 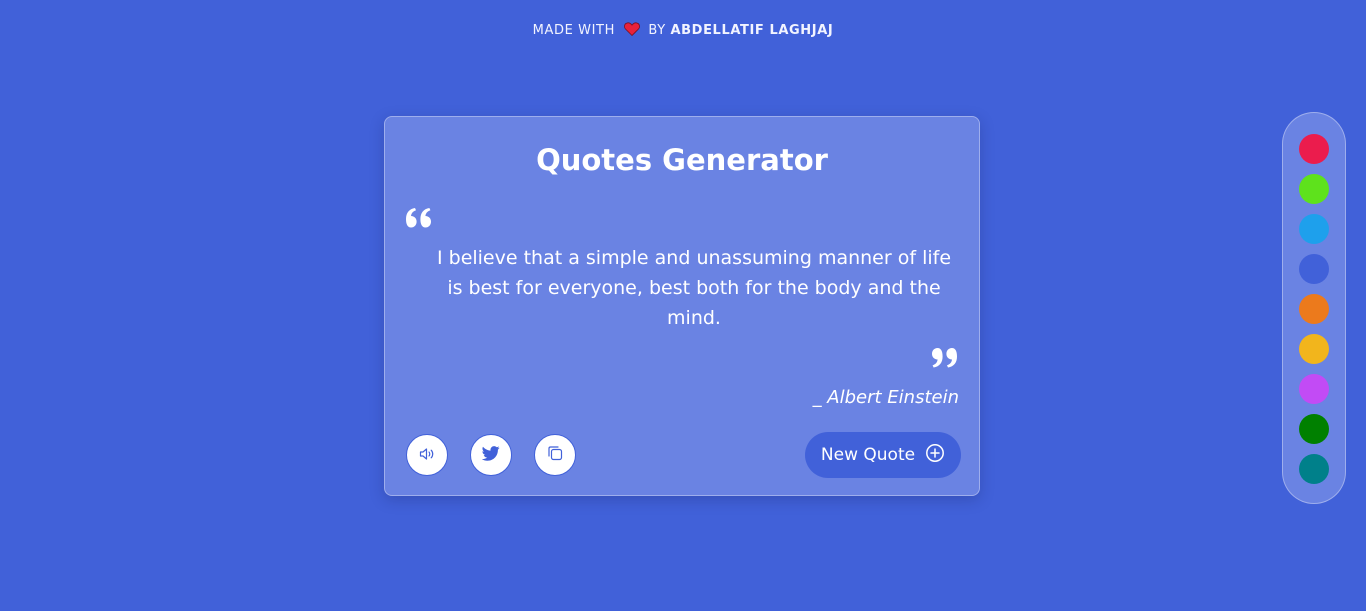 I want to click on copy-icon, so click(x=555, y=455).